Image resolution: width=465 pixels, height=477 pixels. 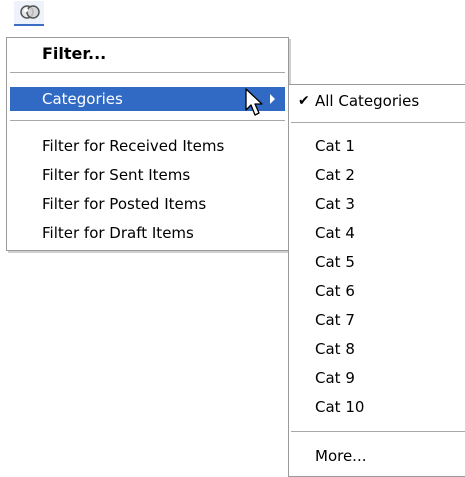 I want to click on submenu-item-label: Cat 6, so click(x=335, y=291).